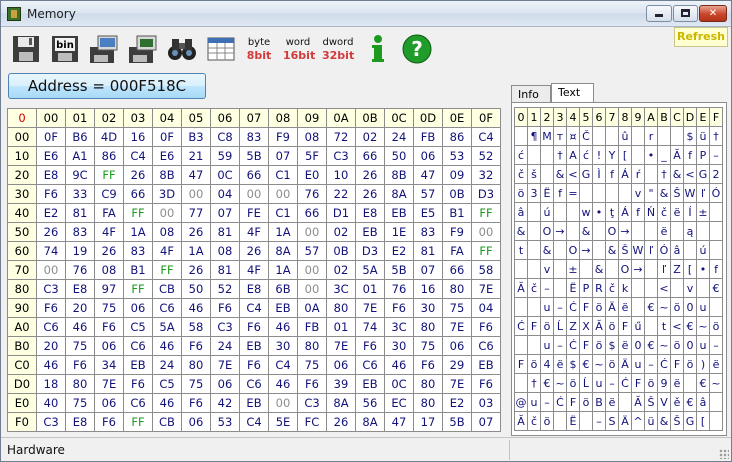  Describe the element at coordinates (51, 232) in the screenshot. I see `hex-cell: 26` at that location.